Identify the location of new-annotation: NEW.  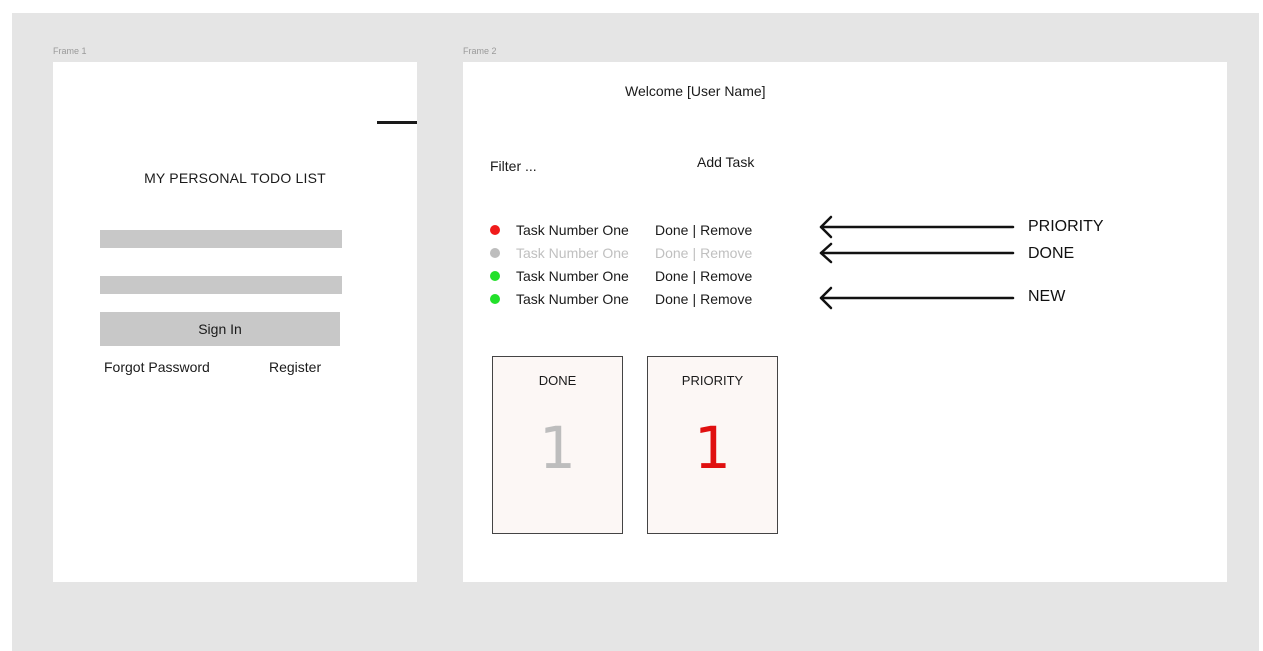
(1047, 296).